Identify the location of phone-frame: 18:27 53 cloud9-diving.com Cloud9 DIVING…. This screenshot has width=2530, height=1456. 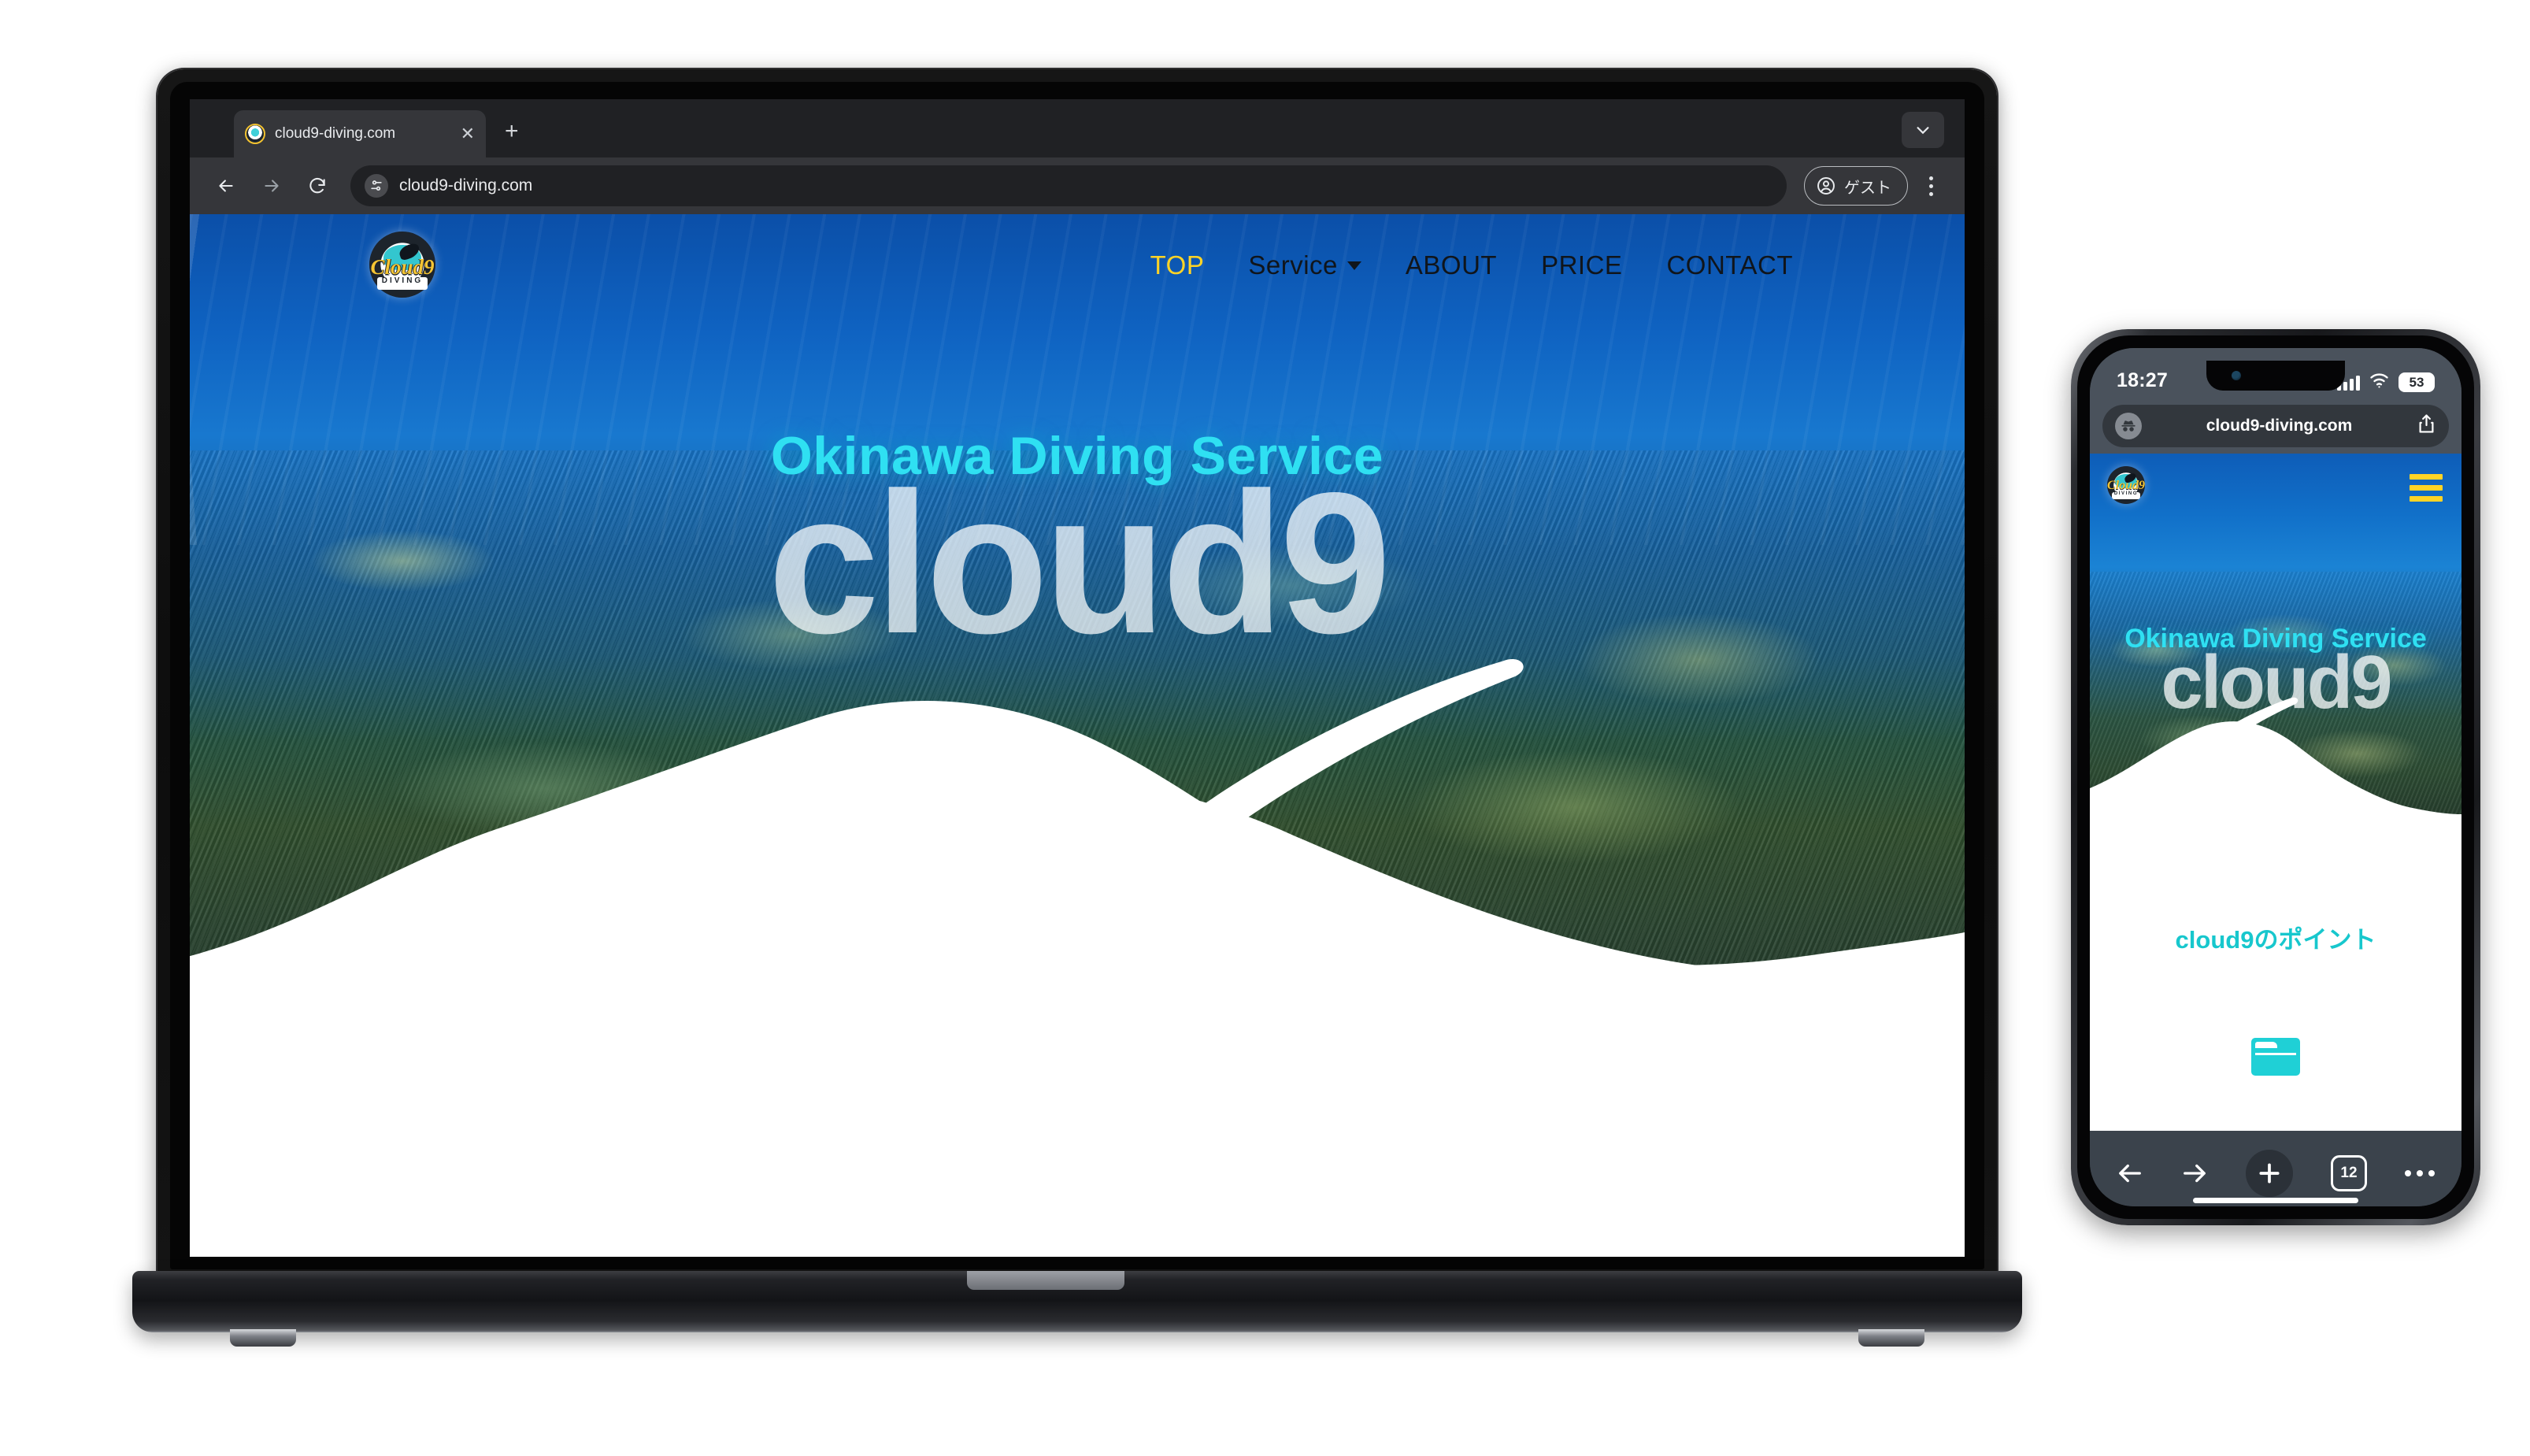
(2275, 777).